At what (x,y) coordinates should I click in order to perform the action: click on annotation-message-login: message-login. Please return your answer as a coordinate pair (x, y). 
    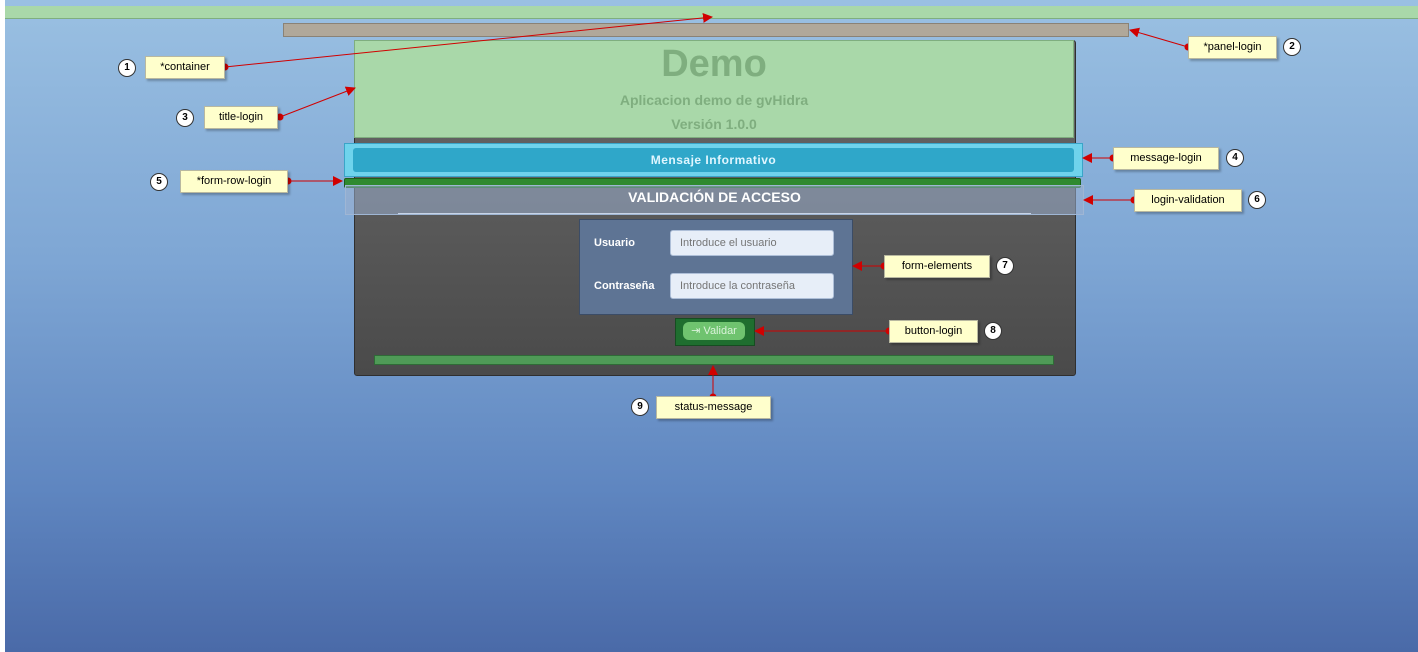
    Looking at the image, I should click on (1166, 158).